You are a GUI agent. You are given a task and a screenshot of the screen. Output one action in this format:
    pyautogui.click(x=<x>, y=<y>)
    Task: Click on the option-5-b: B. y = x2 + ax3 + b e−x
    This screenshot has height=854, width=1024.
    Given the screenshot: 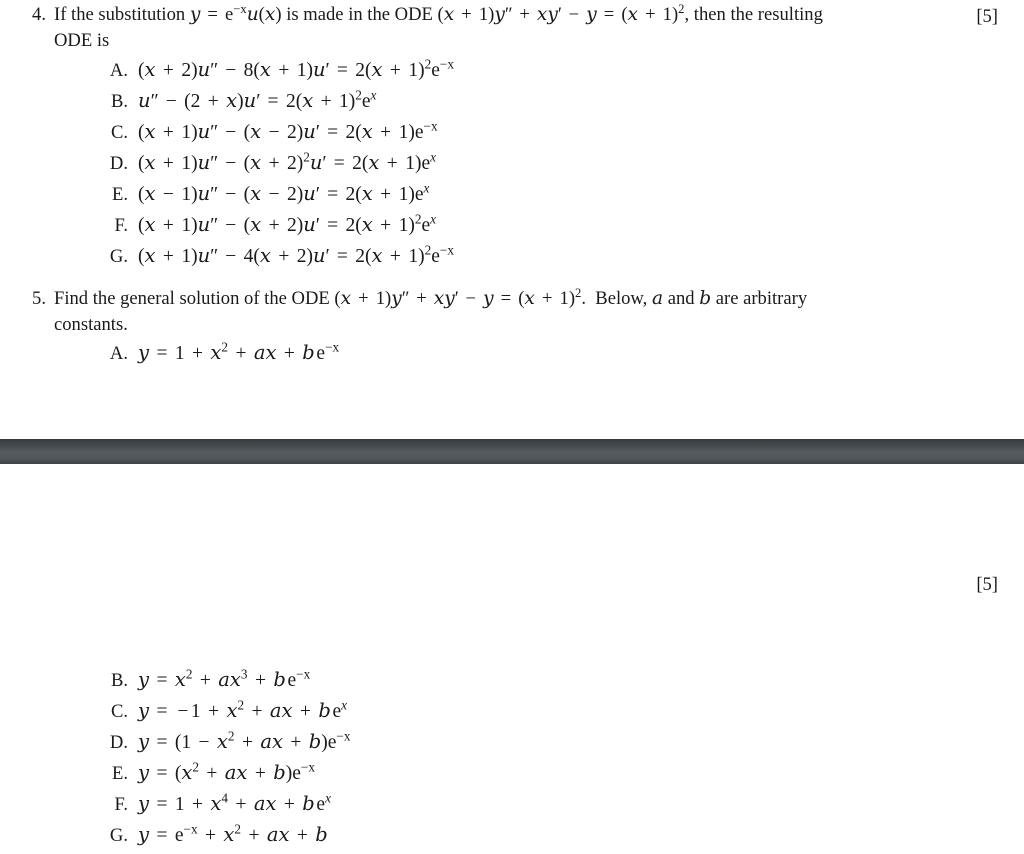 What is the action you would take?
    pyautogui.click(x=224, y=682)
    